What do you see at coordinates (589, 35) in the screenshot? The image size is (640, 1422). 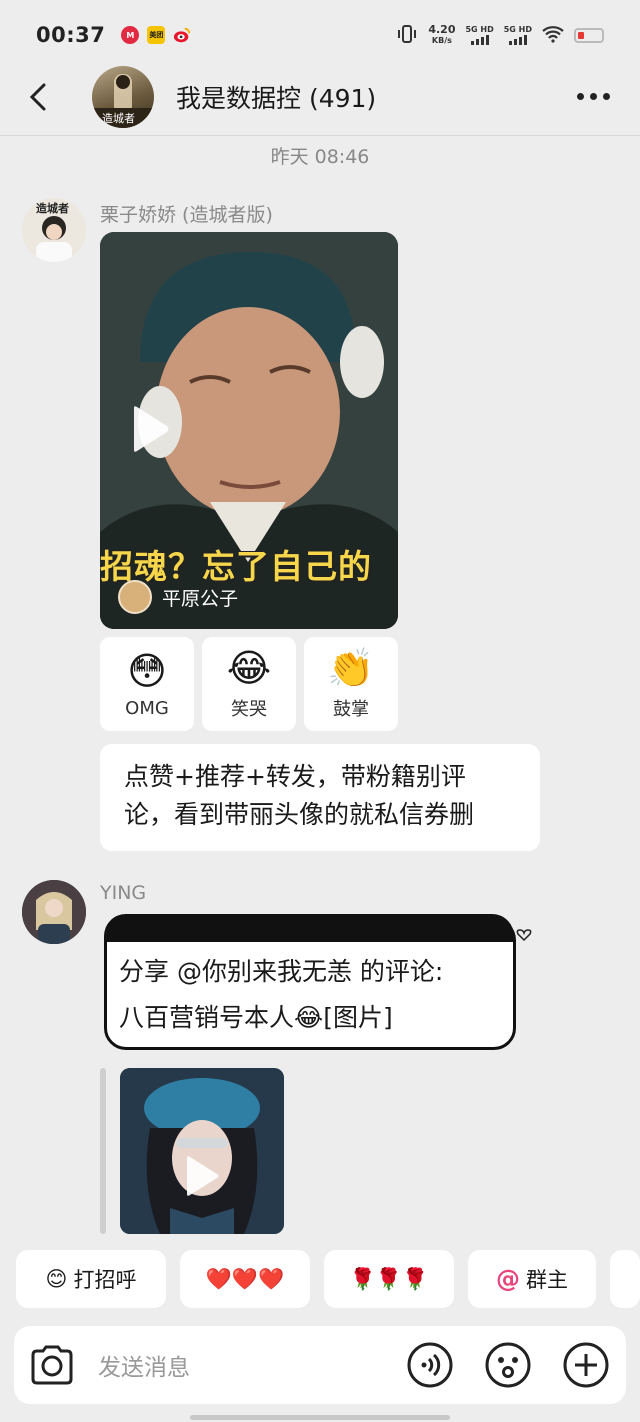 I see `battery-icon` at bounding box center [589, 35].